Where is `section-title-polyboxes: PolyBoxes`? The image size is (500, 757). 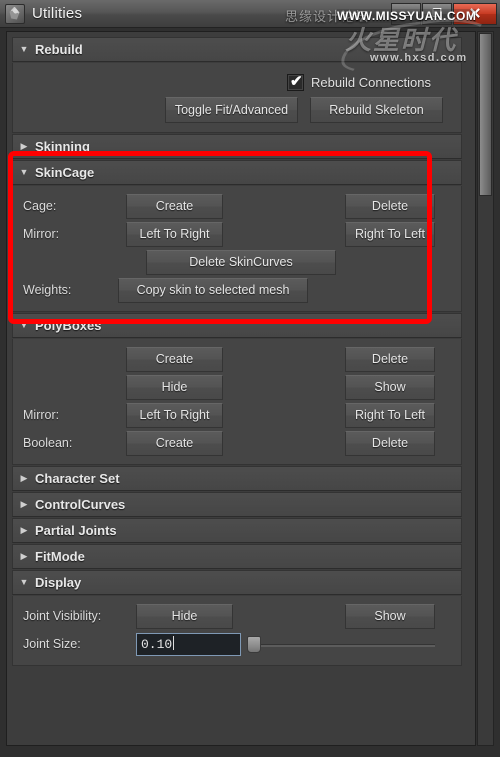
section-title-polyboxes: PolyBoxes is located at coordinates (68, 325).